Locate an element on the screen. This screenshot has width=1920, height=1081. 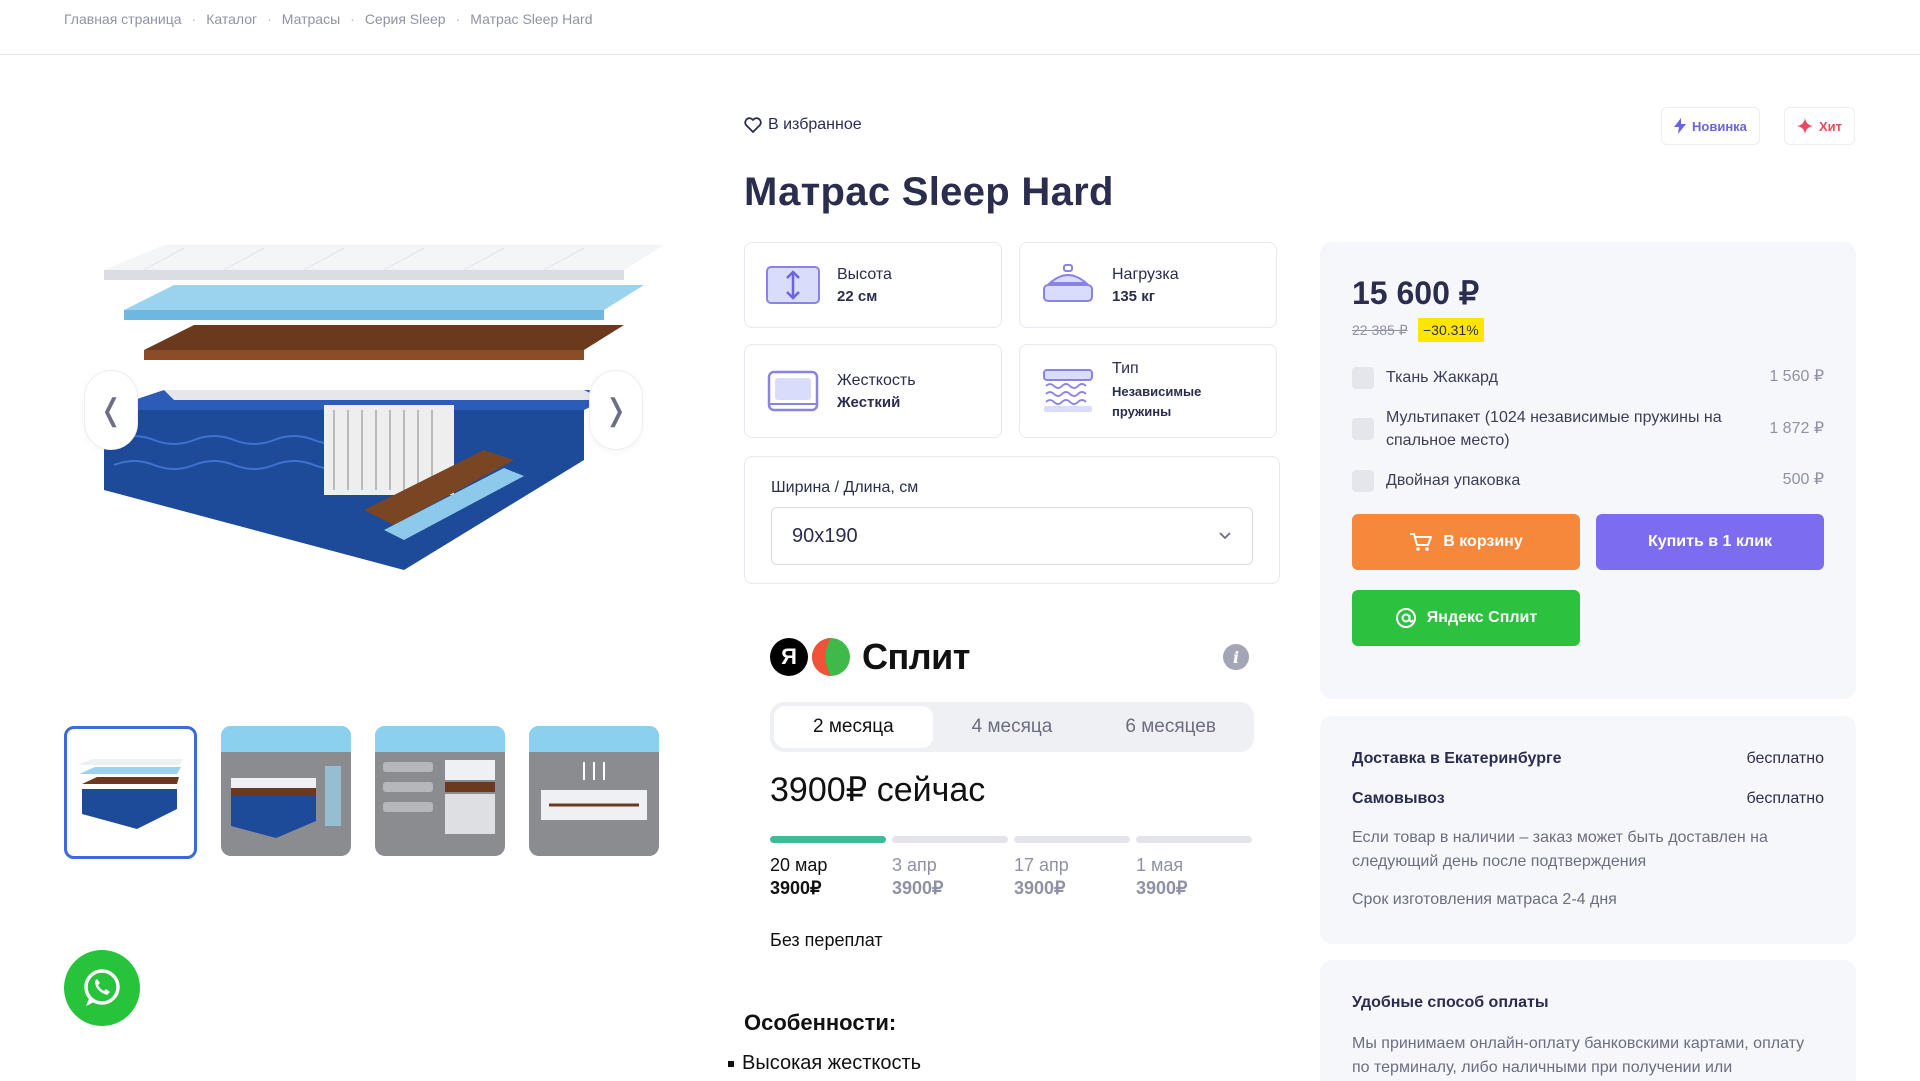
height-icon is located at coordinates (793, 285).